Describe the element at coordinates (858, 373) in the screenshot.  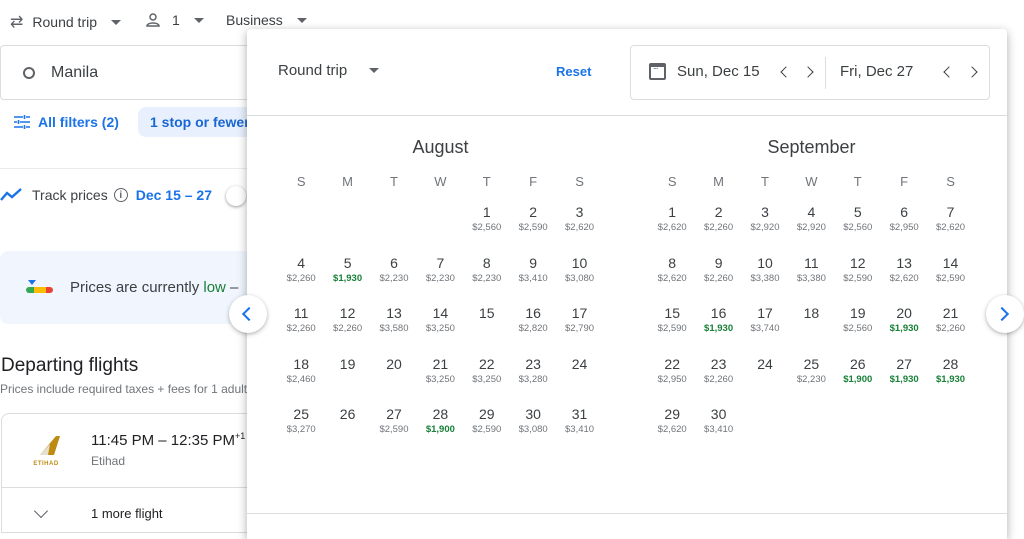
I see `calendar-day: 26 $1,900` at that location.